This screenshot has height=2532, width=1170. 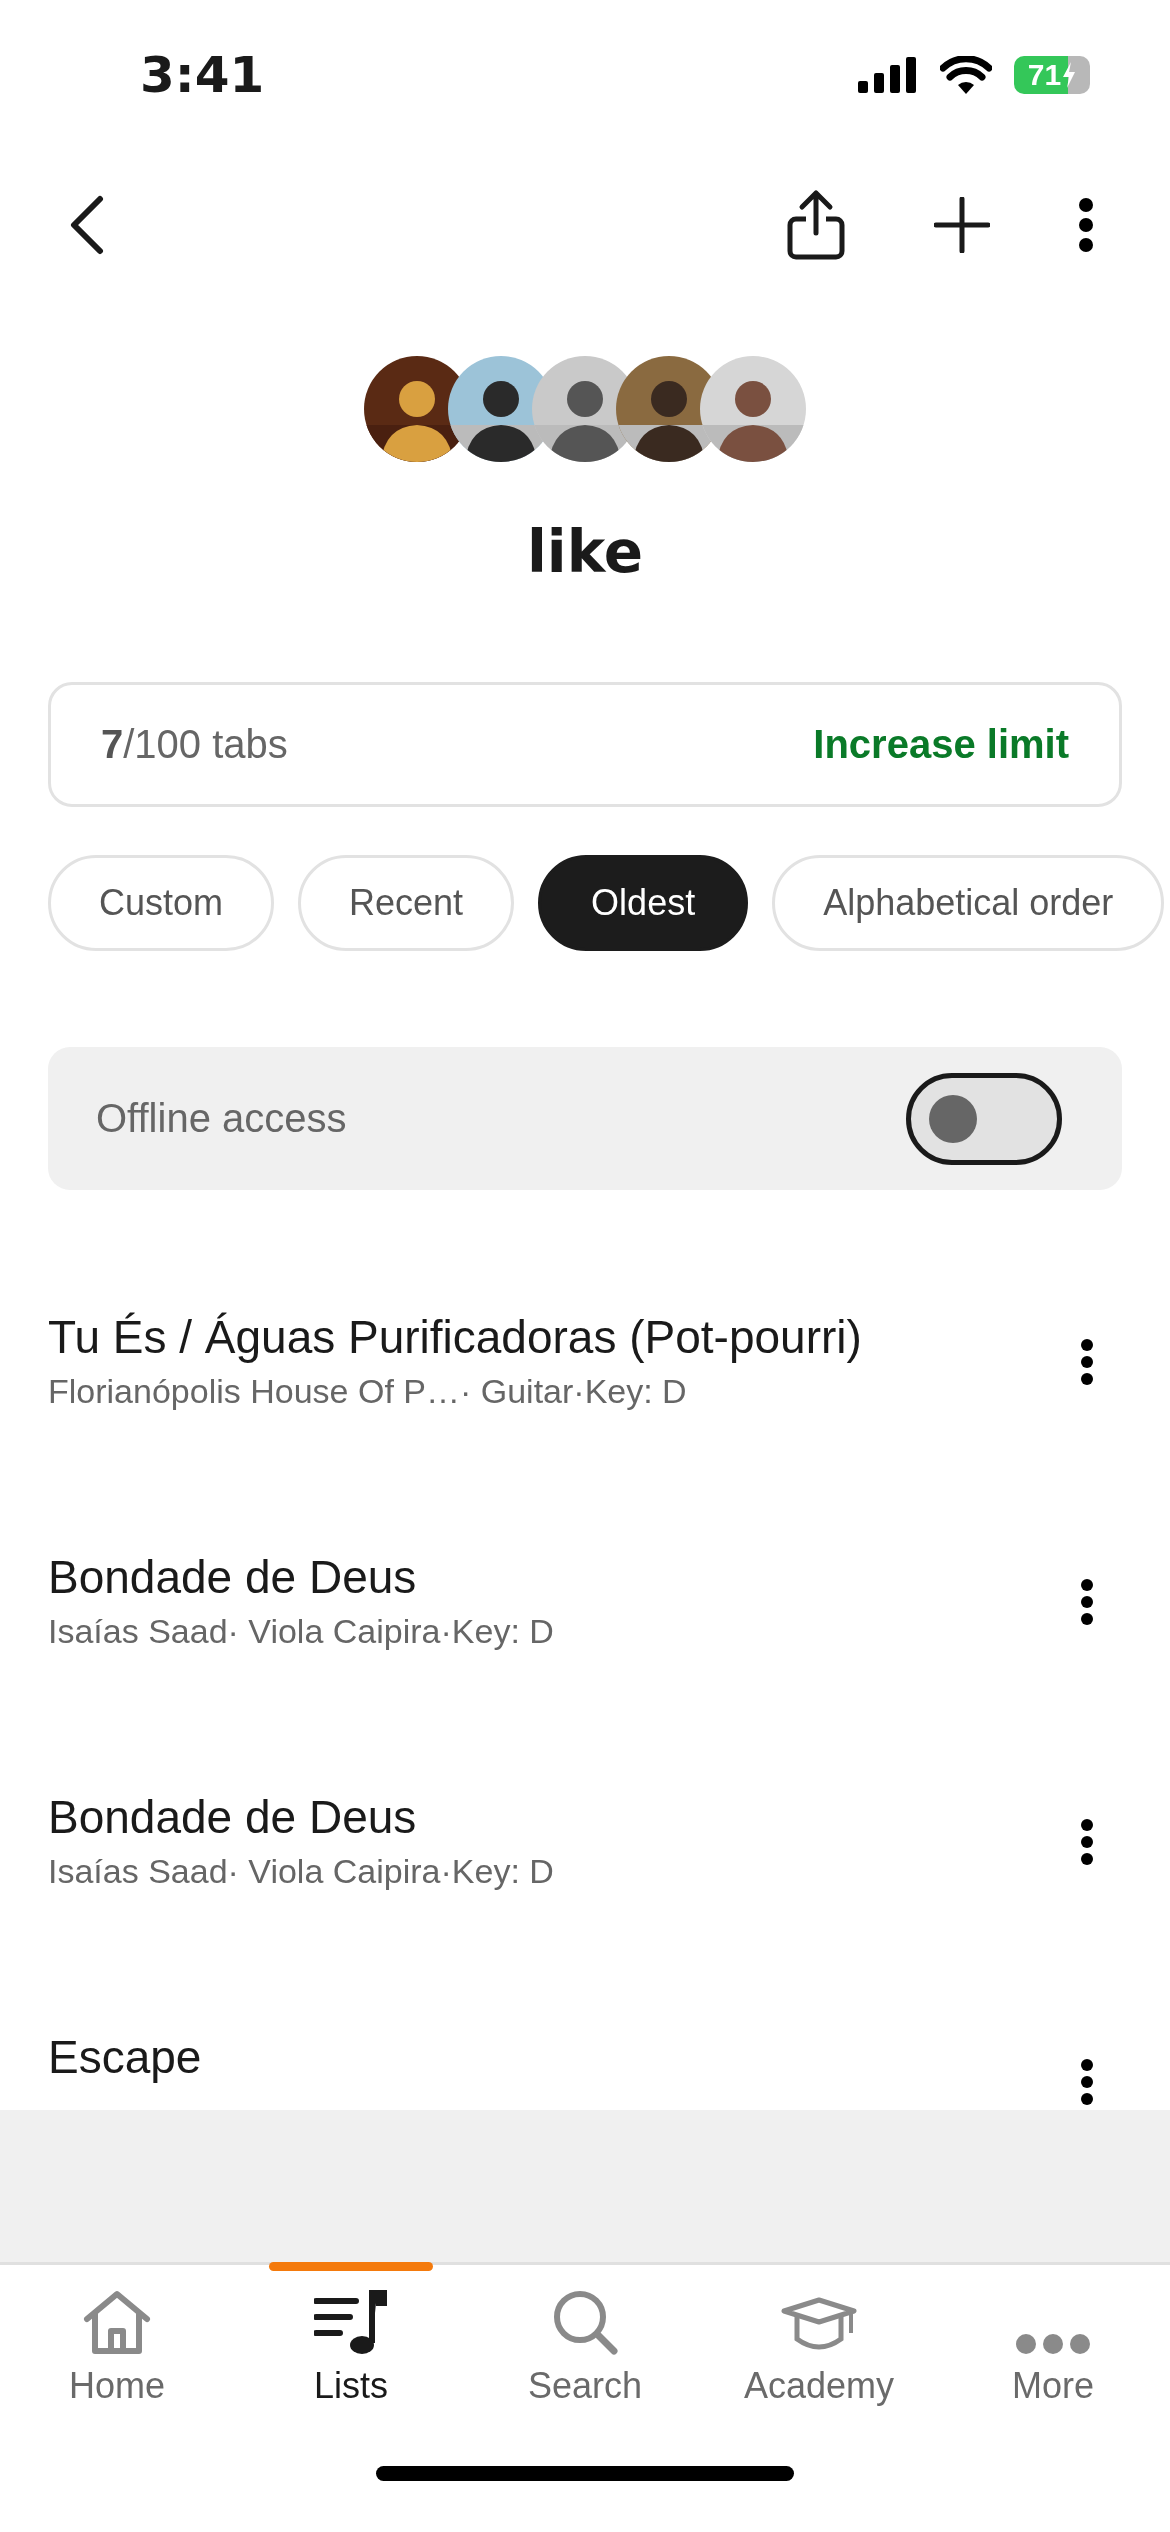 What do you see at coordinates (368, 1391) in the screenshot?
I see `song-details: Florianópolis House Of P…· Guitar·Key: D` at bounding box center [368, 1391].